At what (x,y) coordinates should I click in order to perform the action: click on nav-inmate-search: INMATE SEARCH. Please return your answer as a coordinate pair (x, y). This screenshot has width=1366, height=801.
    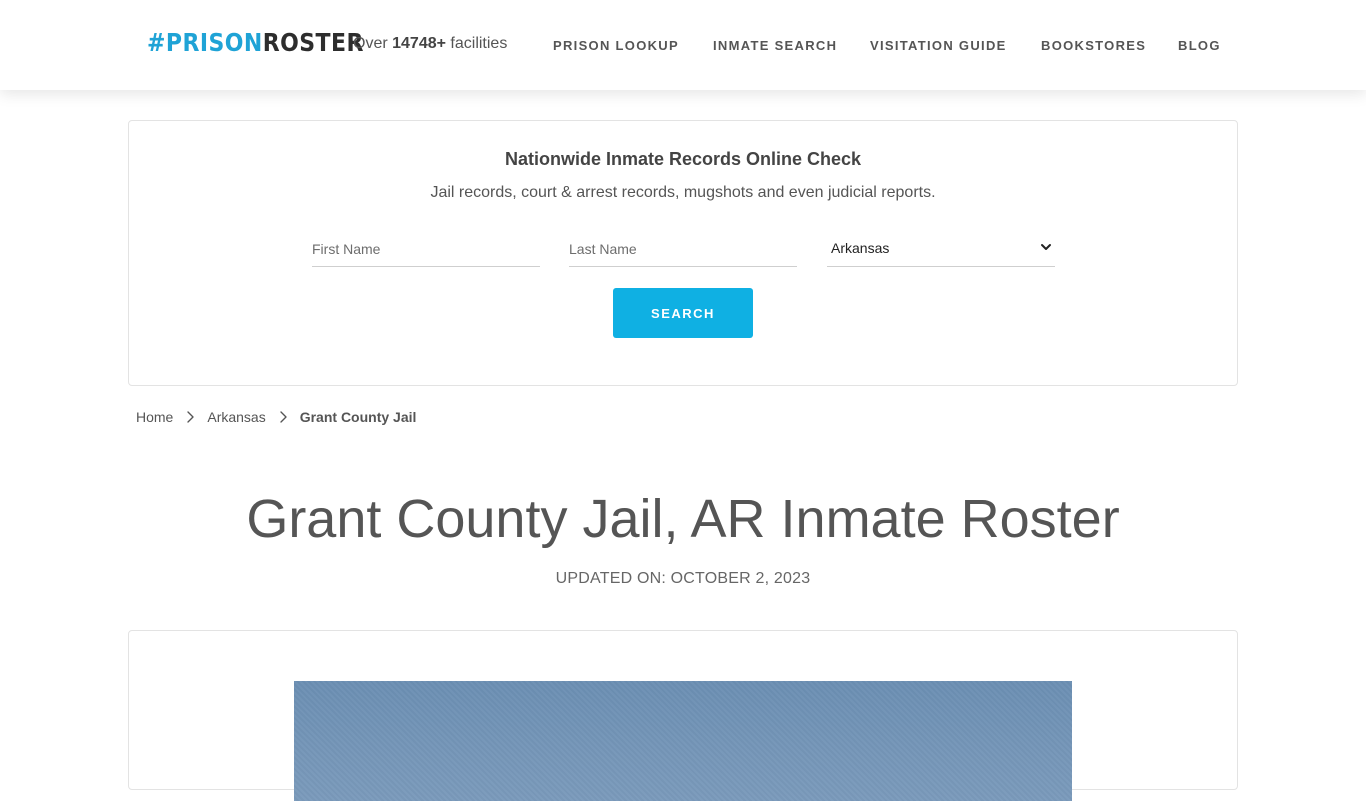
    Looking at the image, I should click on (775, 45).